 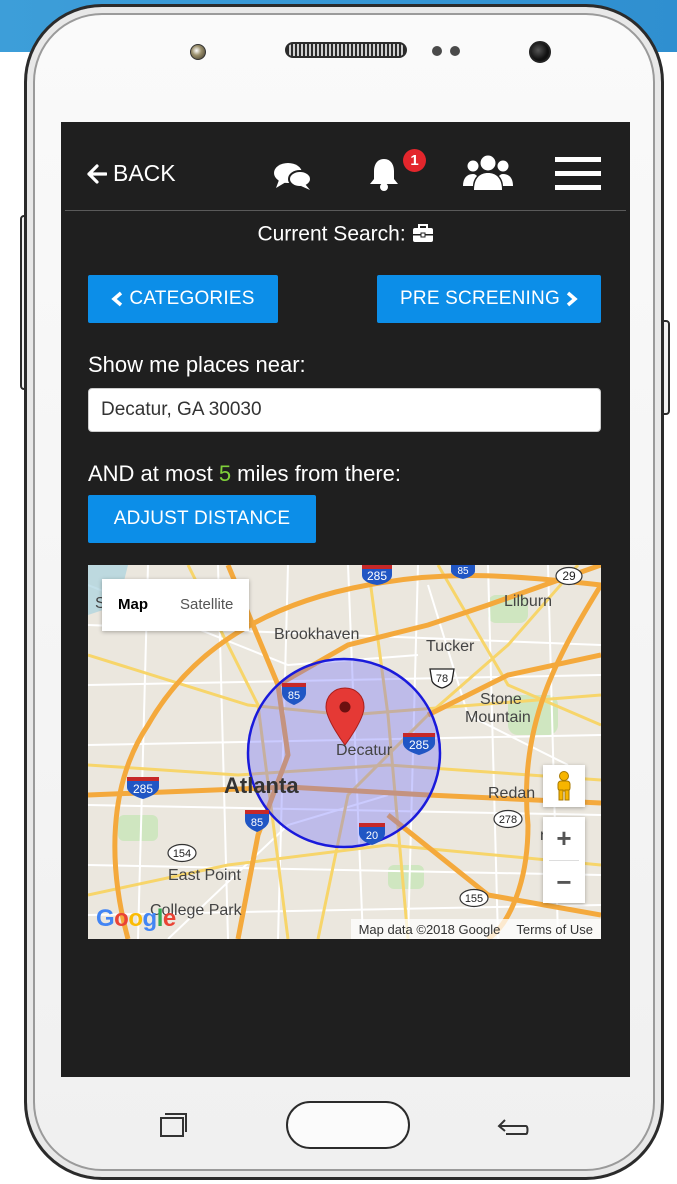 I want to click on briefcase-icon, so click(x=423, y=234).